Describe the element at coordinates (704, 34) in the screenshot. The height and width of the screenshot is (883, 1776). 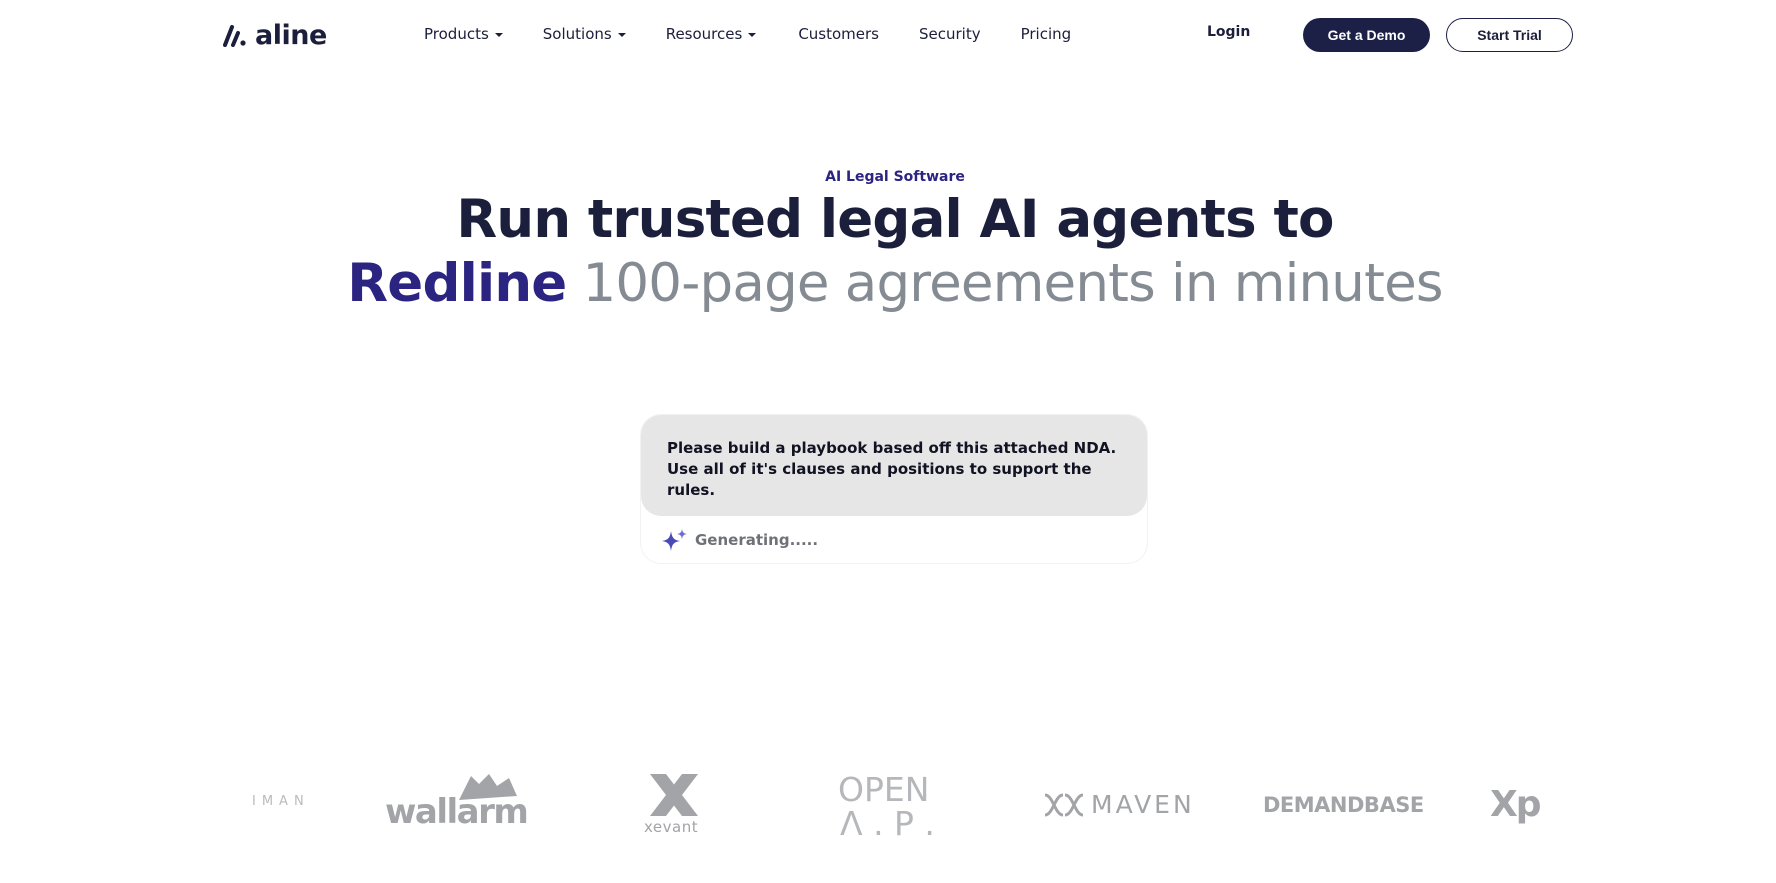
I see `menu-resources-label: Resources` at that location.